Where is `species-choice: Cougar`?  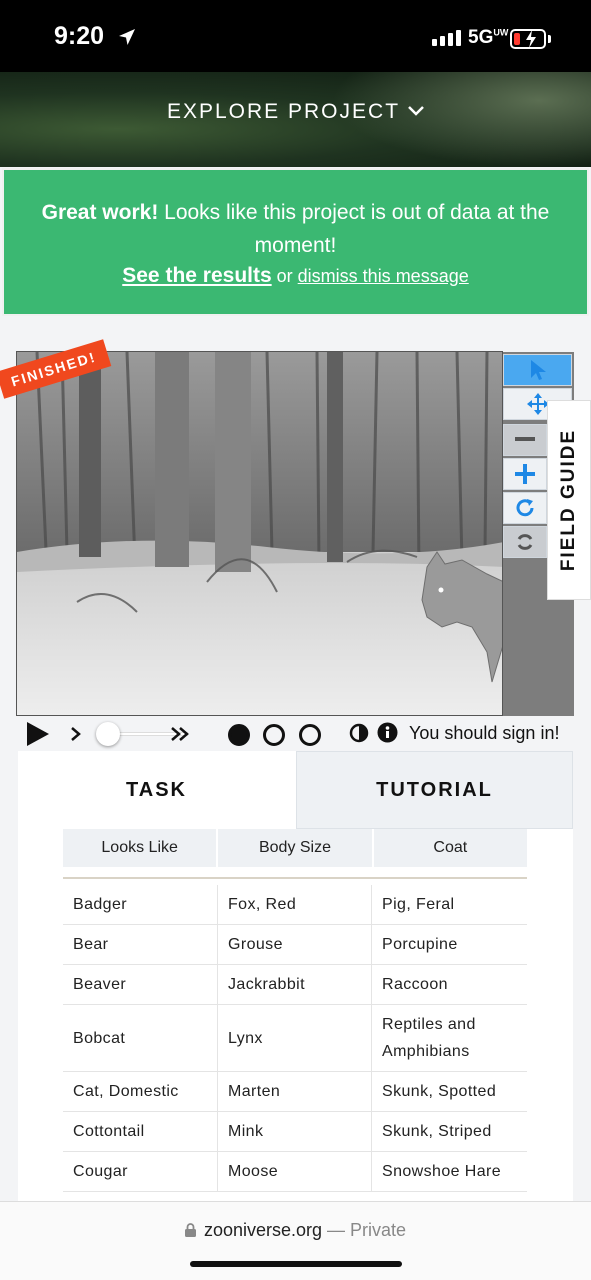
species-choice: Cougar is located at coordinates (140, 1171).